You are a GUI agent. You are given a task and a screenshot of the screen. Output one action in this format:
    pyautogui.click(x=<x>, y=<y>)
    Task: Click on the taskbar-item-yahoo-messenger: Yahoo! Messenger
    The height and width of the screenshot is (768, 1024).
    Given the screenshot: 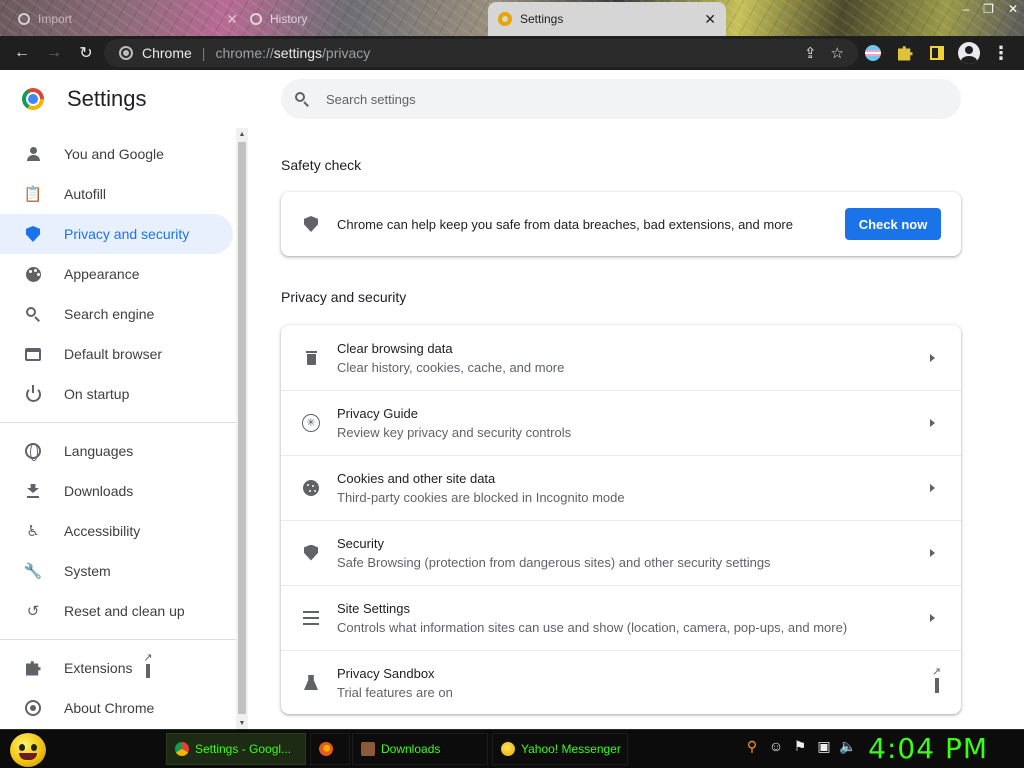 What is the action you would take?
    pyautogui.click(x=560, y=749)
    